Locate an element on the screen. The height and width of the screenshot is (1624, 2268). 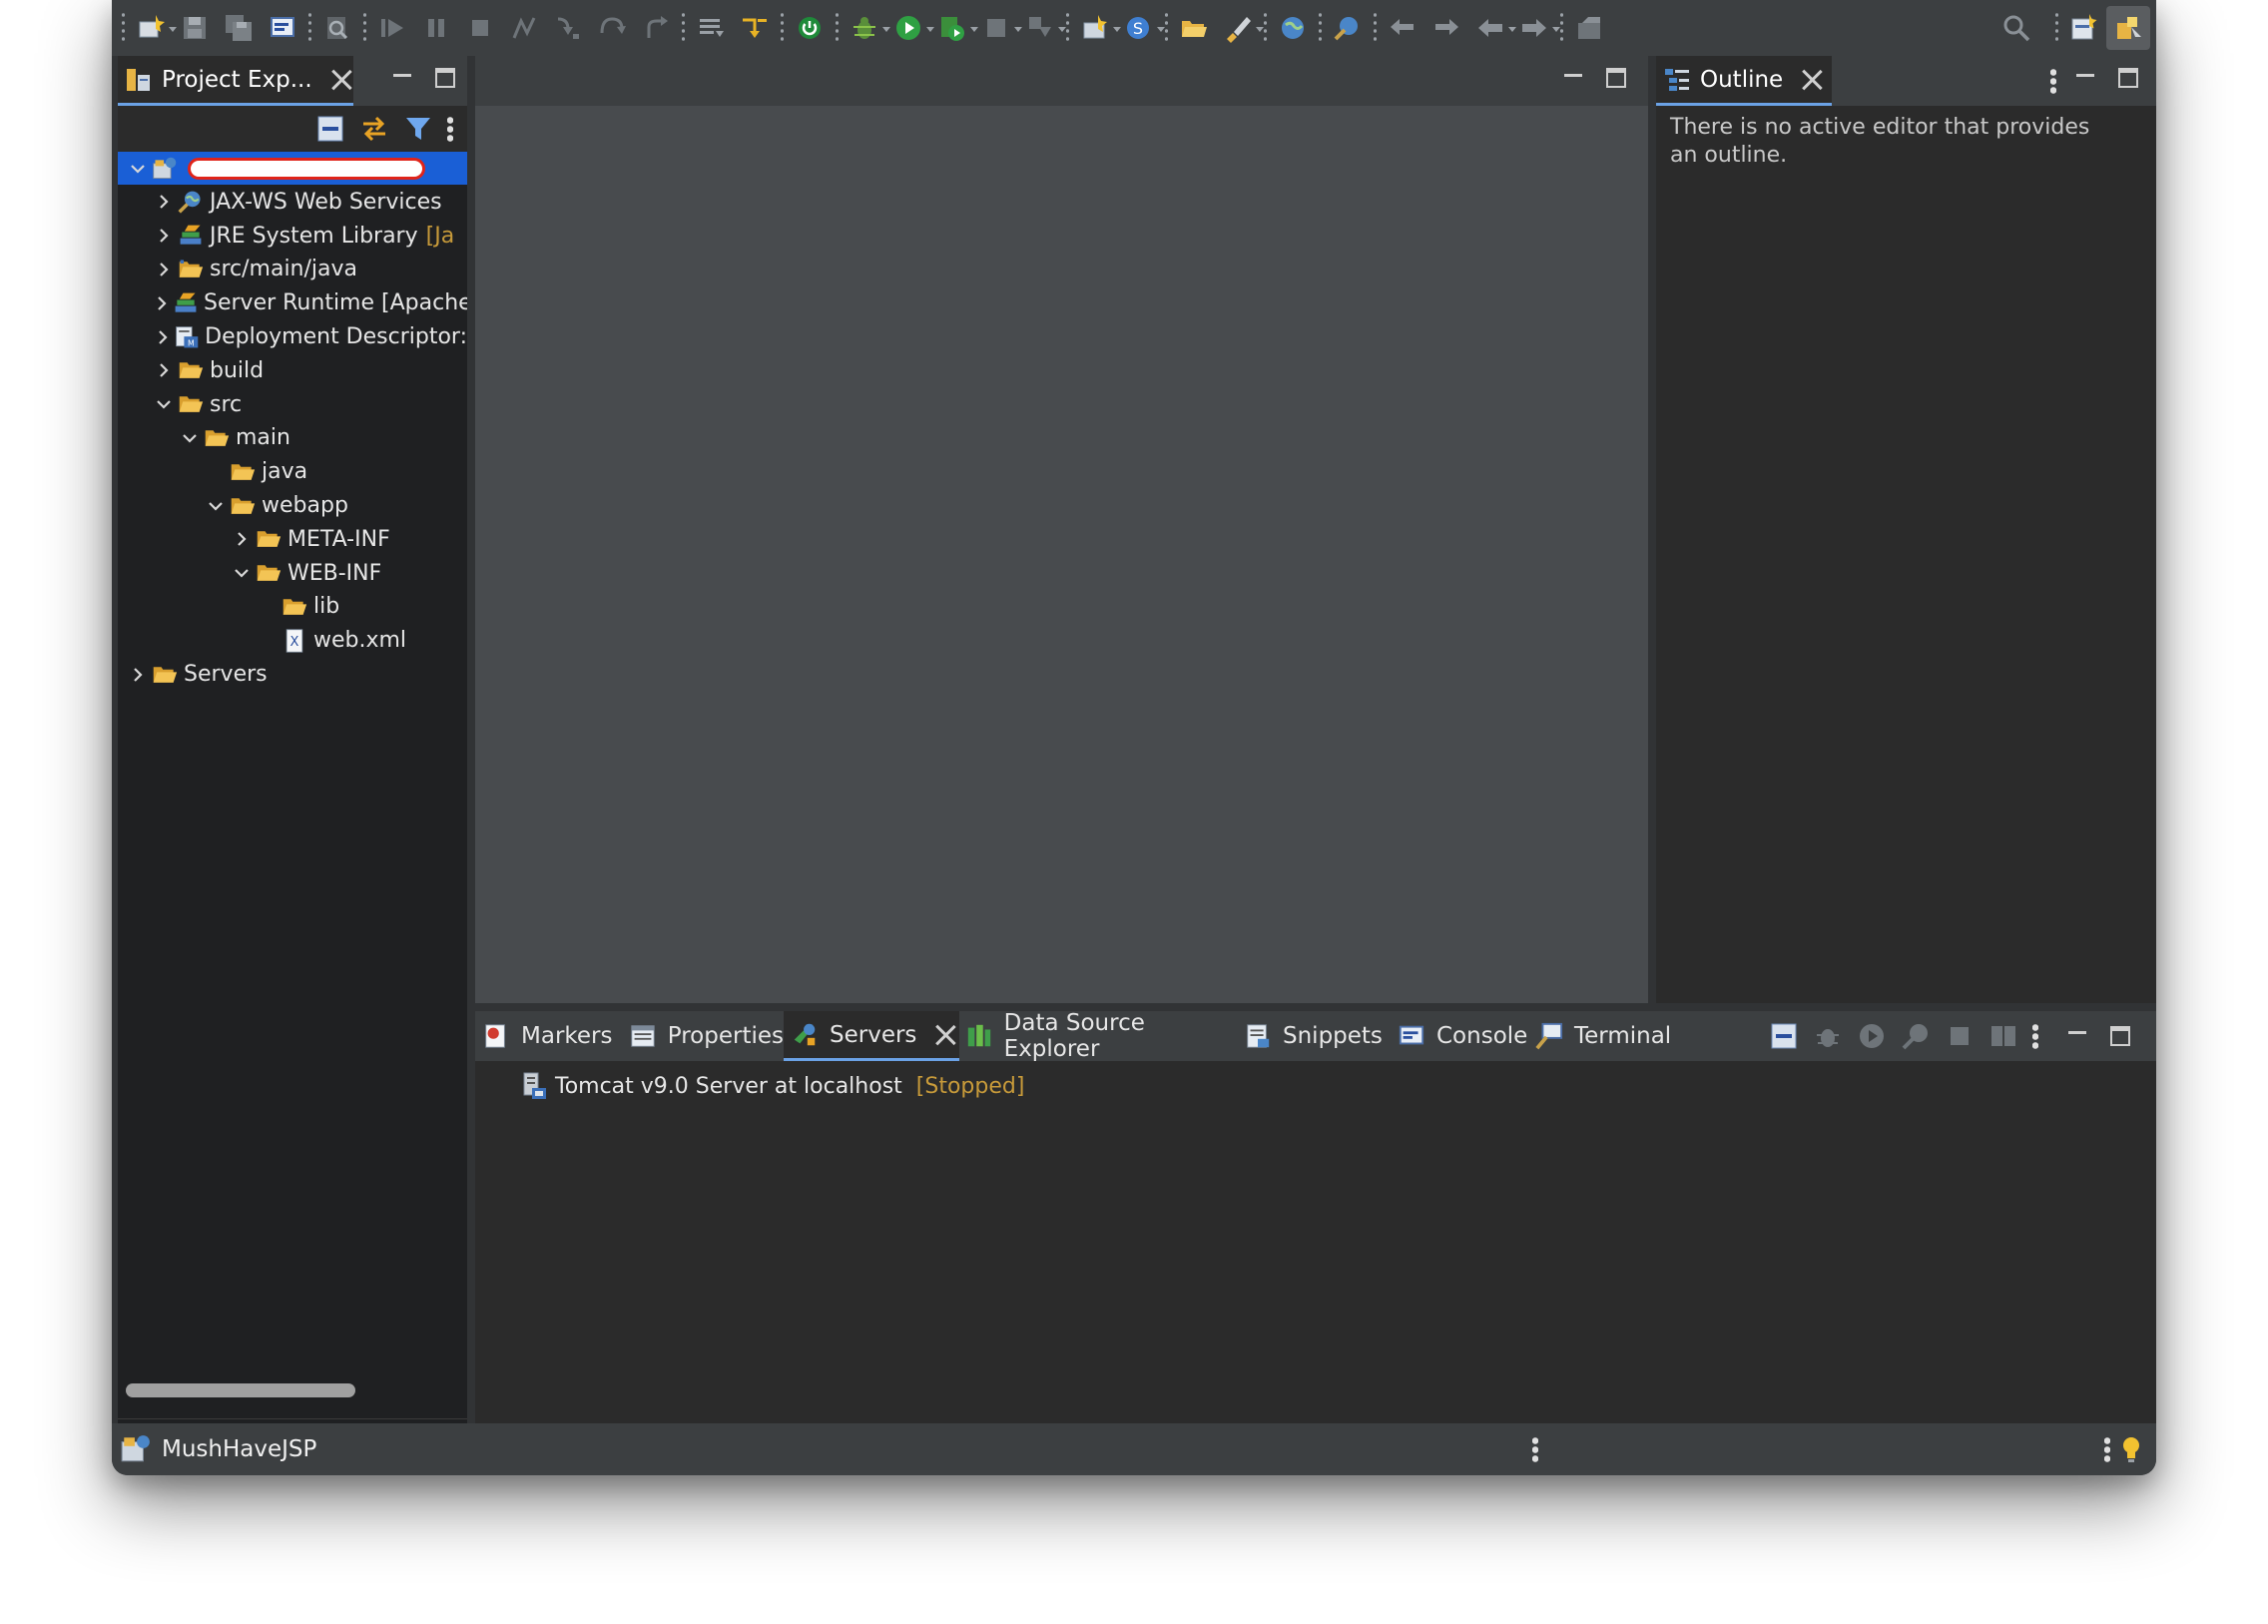
tab-servers: Servers is located at coordinates (871, 1036).